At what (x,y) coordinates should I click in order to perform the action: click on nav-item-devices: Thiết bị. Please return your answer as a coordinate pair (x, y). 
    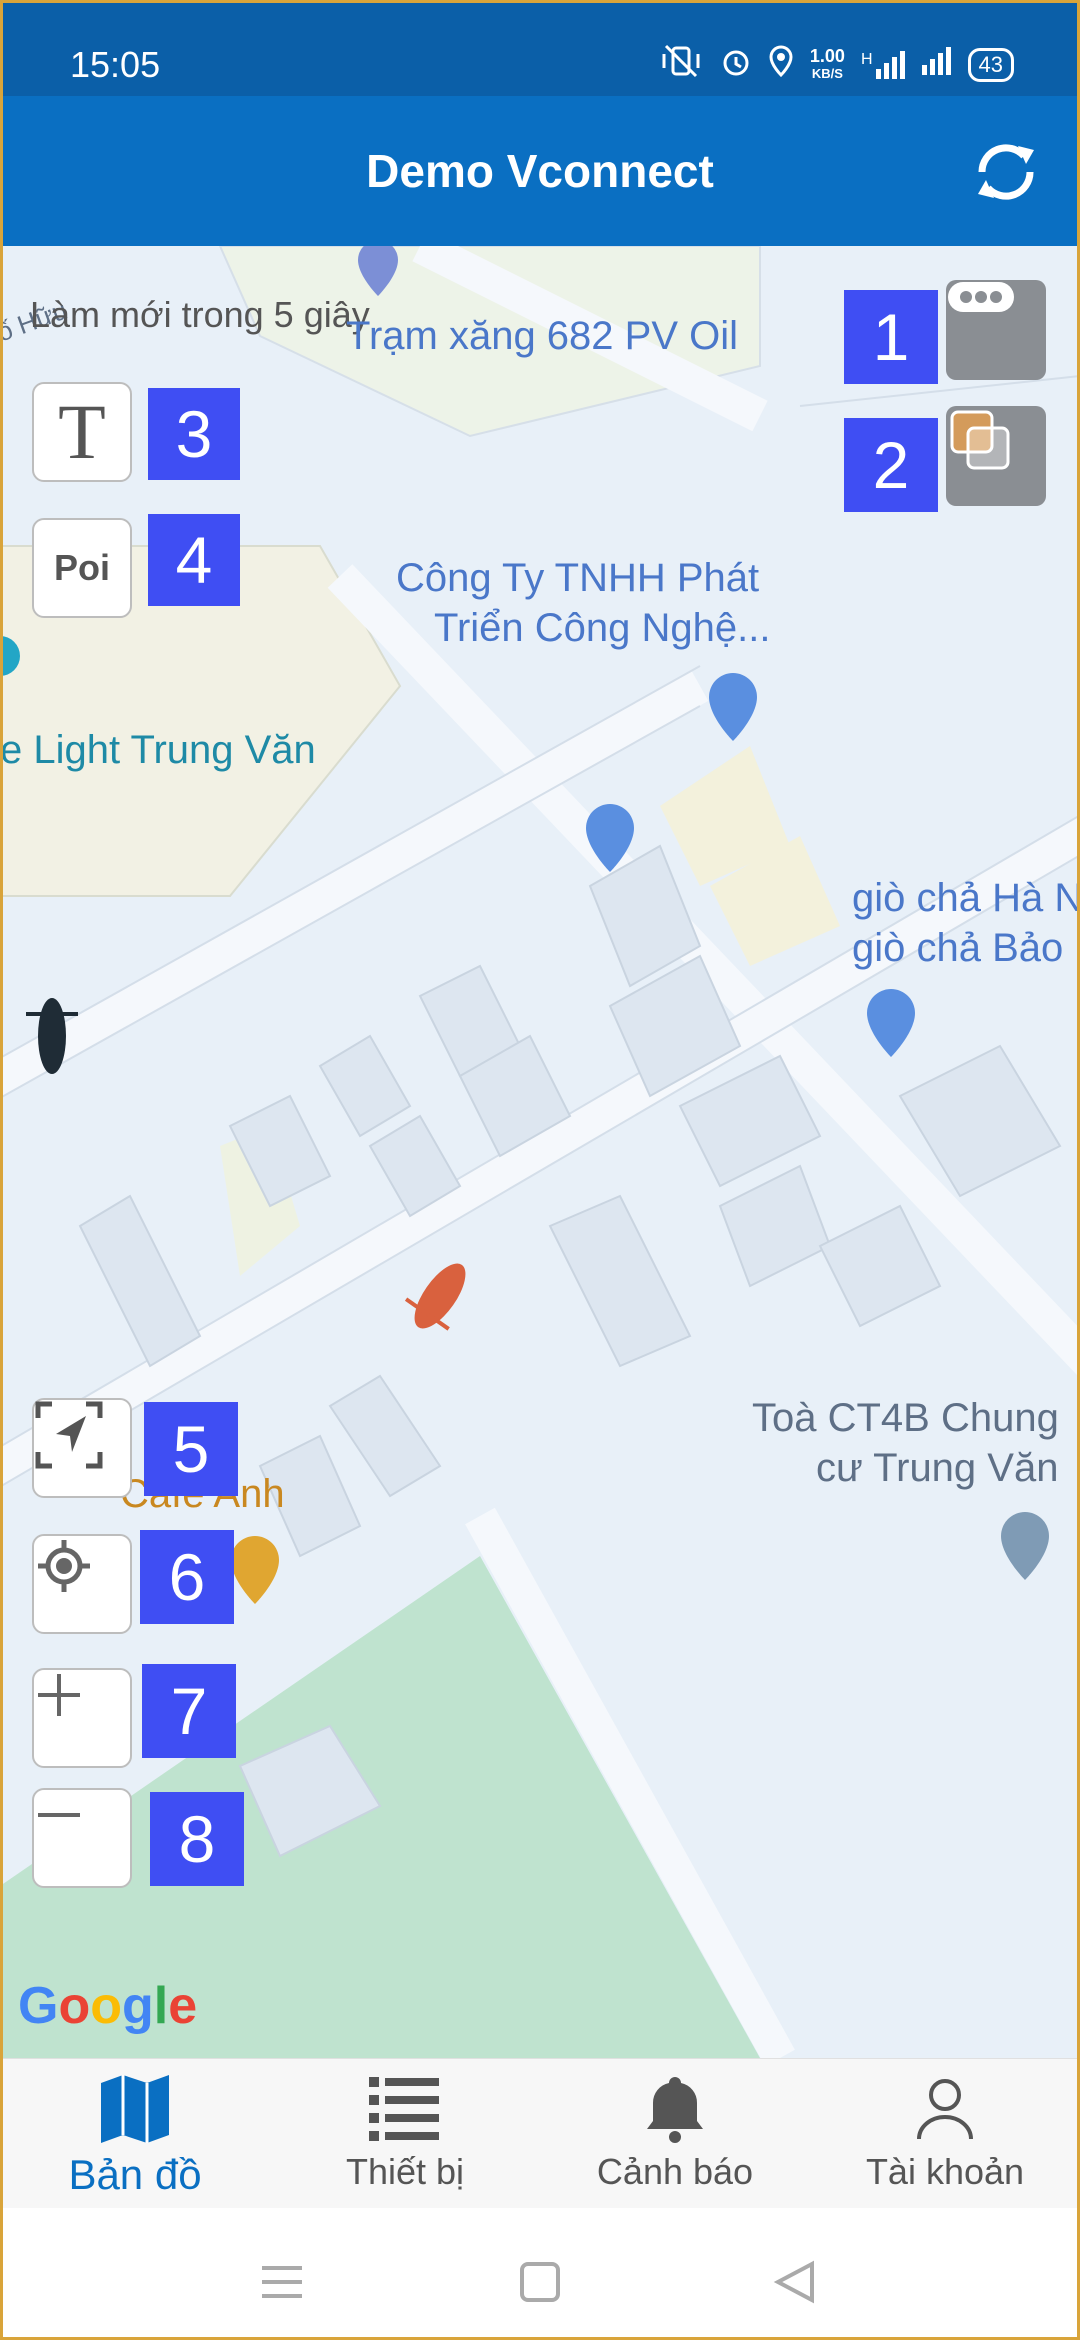
    Looking at the image, I should click on (405, 2134).